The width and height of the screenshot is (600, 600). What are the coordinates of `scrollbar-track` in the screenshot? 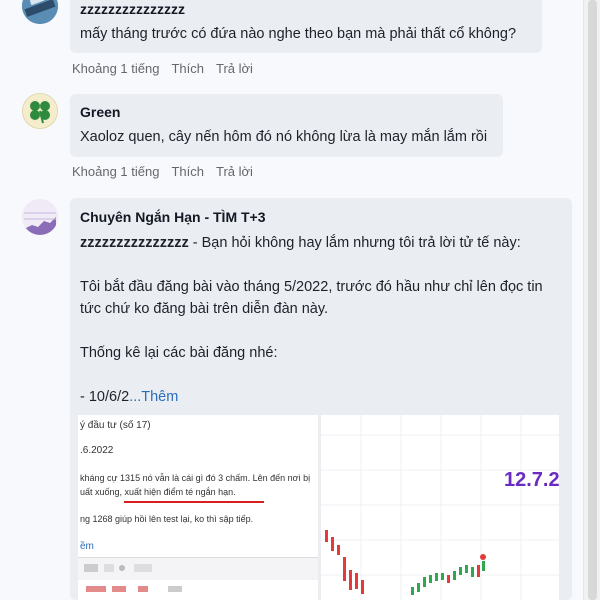 It's located at (591, 300).